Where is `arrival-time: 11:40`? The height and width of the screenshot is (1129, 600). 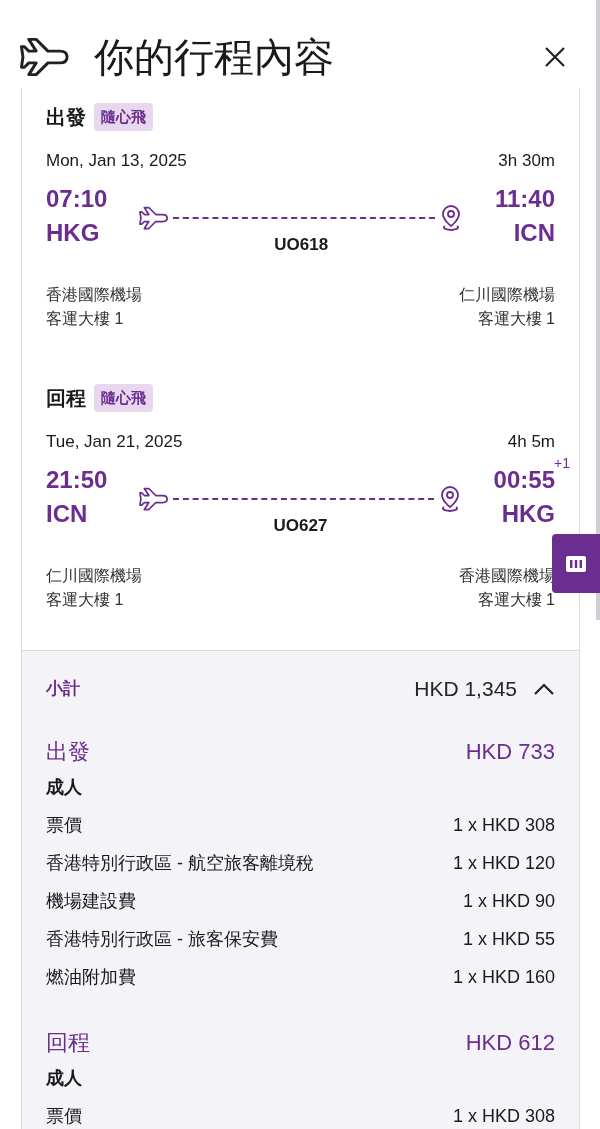 arrival-time: 11:40 is located at coordinates (524, 198).